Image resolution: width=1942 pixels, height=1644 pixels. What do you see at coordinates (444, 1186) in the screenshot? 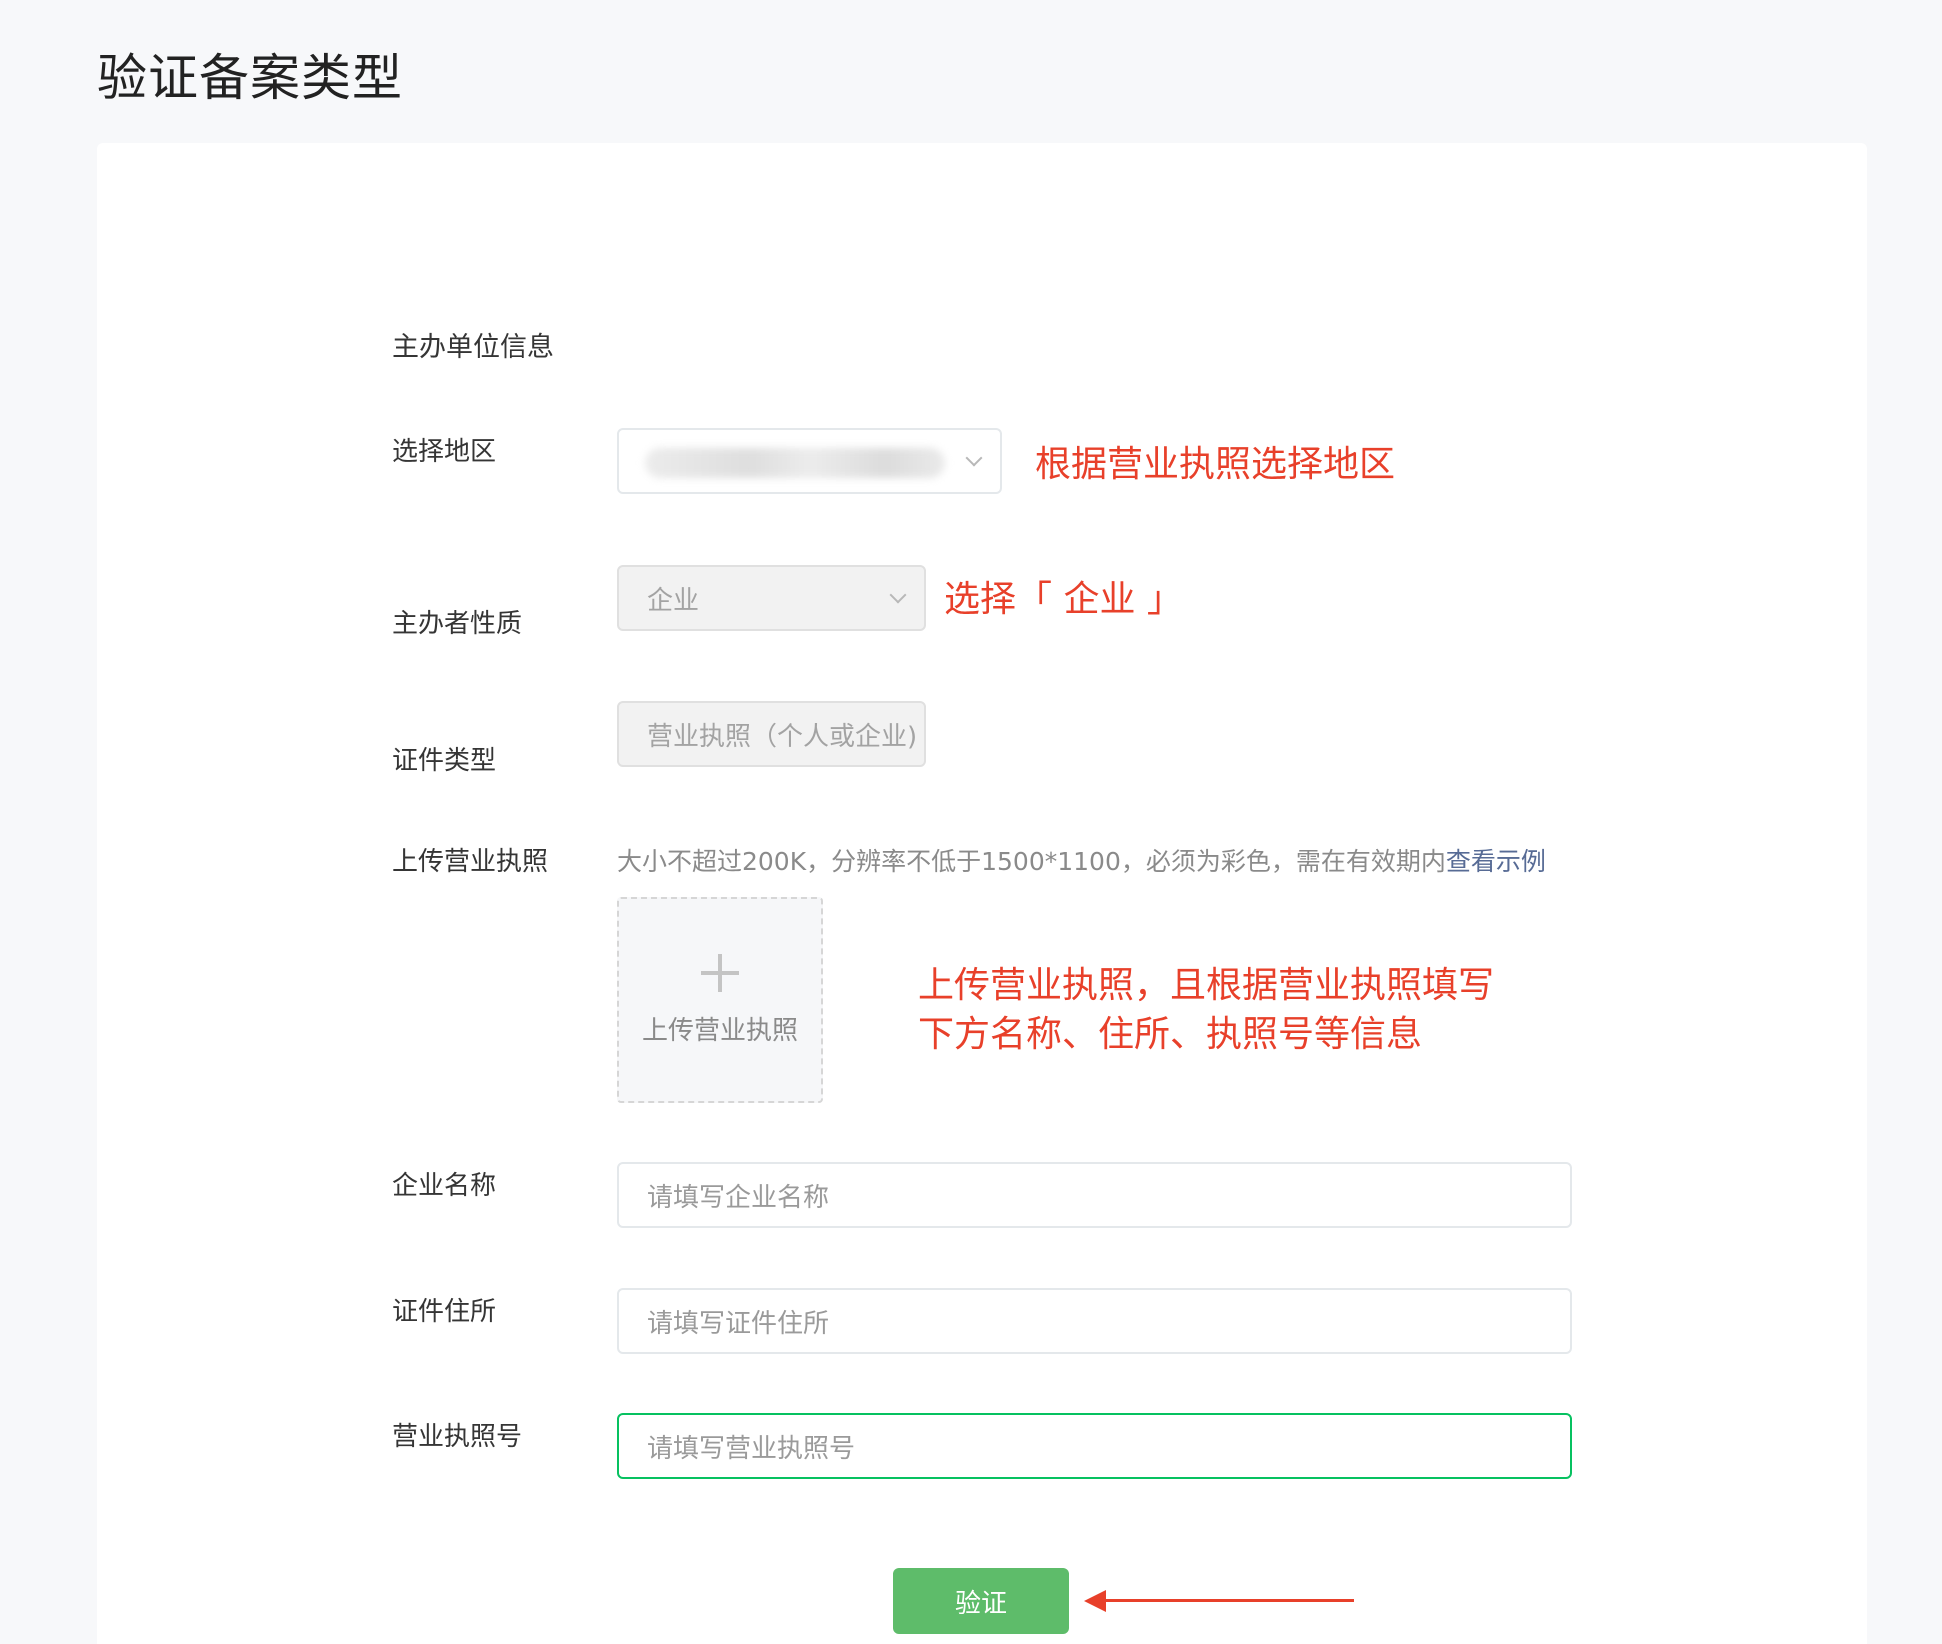
I see `company-name-label: 企业名称` at bounding box center [444, 1186].